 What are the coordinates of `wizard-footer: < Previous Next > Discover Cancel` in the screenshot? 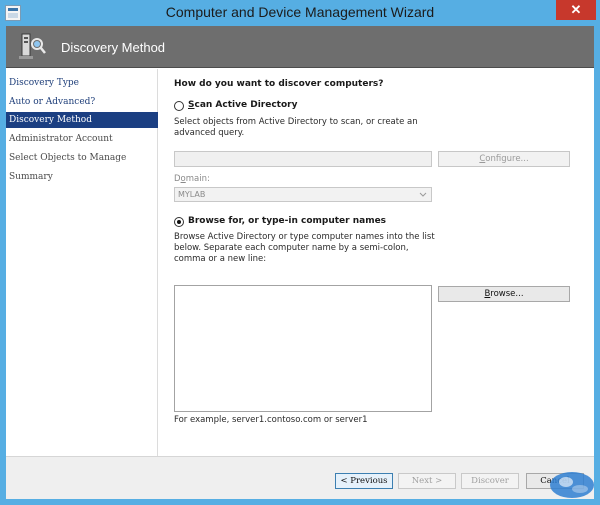 It's located at (300, 477).